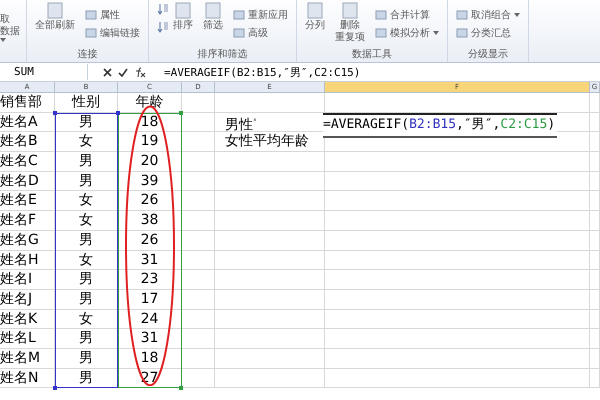 The height and width of the screenshot is (400, 600). I want to click on table-cell: 男性$^{ˣ}$, so click(241, 125).